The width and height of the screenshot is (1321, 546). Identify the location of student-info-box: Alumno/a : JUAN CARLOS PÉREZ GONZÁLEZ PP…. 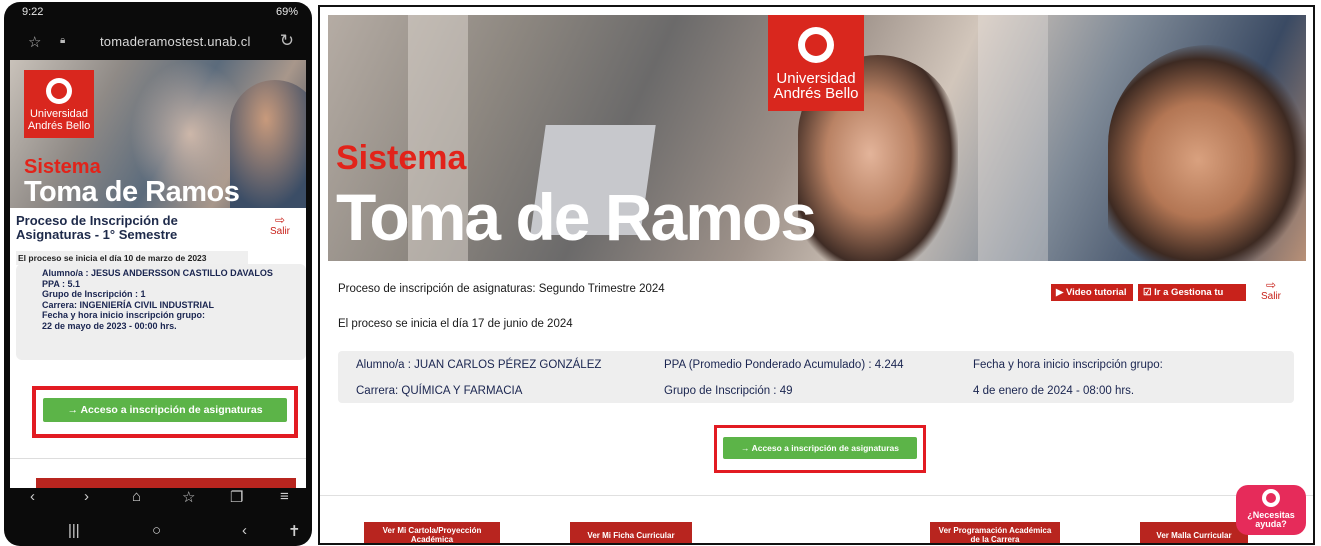
(816, 377).